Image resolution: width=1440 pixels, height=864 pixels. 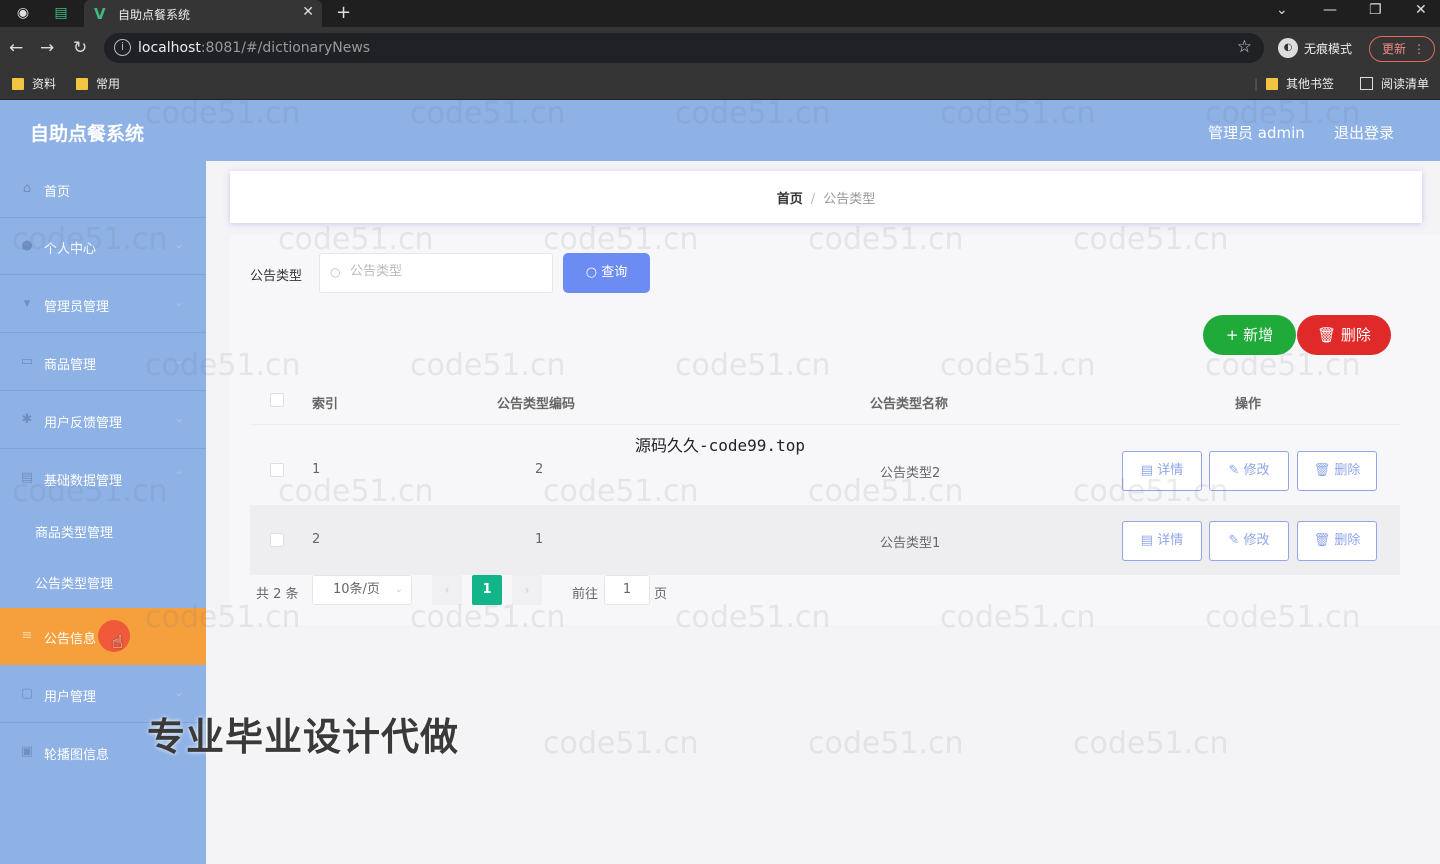 What do you see at coordinates (1405, 84) in the screenshot?
I see `bookmark-label: 阅读清单` at bounding box center [1405, 84].